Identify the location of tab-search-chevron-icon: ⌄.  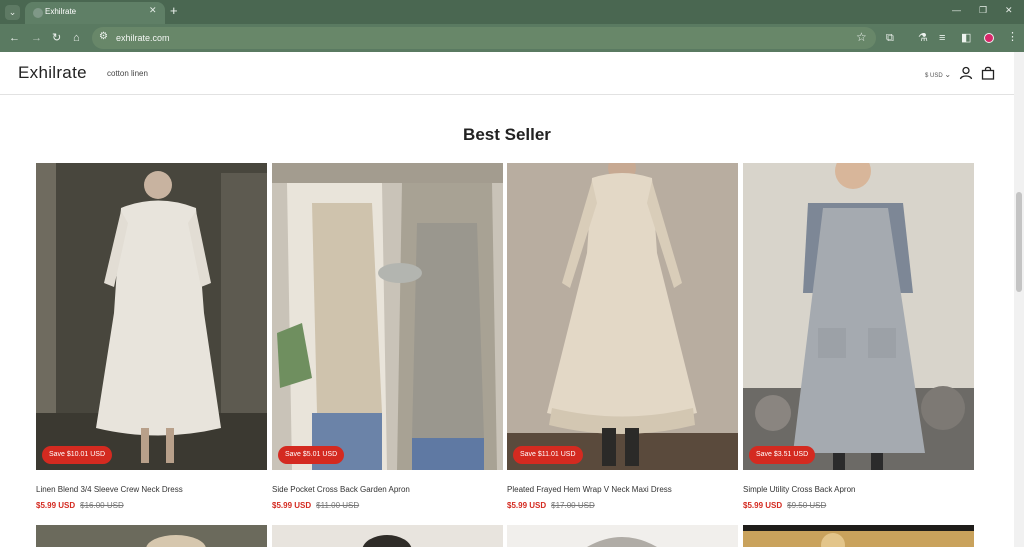
(12, 12).